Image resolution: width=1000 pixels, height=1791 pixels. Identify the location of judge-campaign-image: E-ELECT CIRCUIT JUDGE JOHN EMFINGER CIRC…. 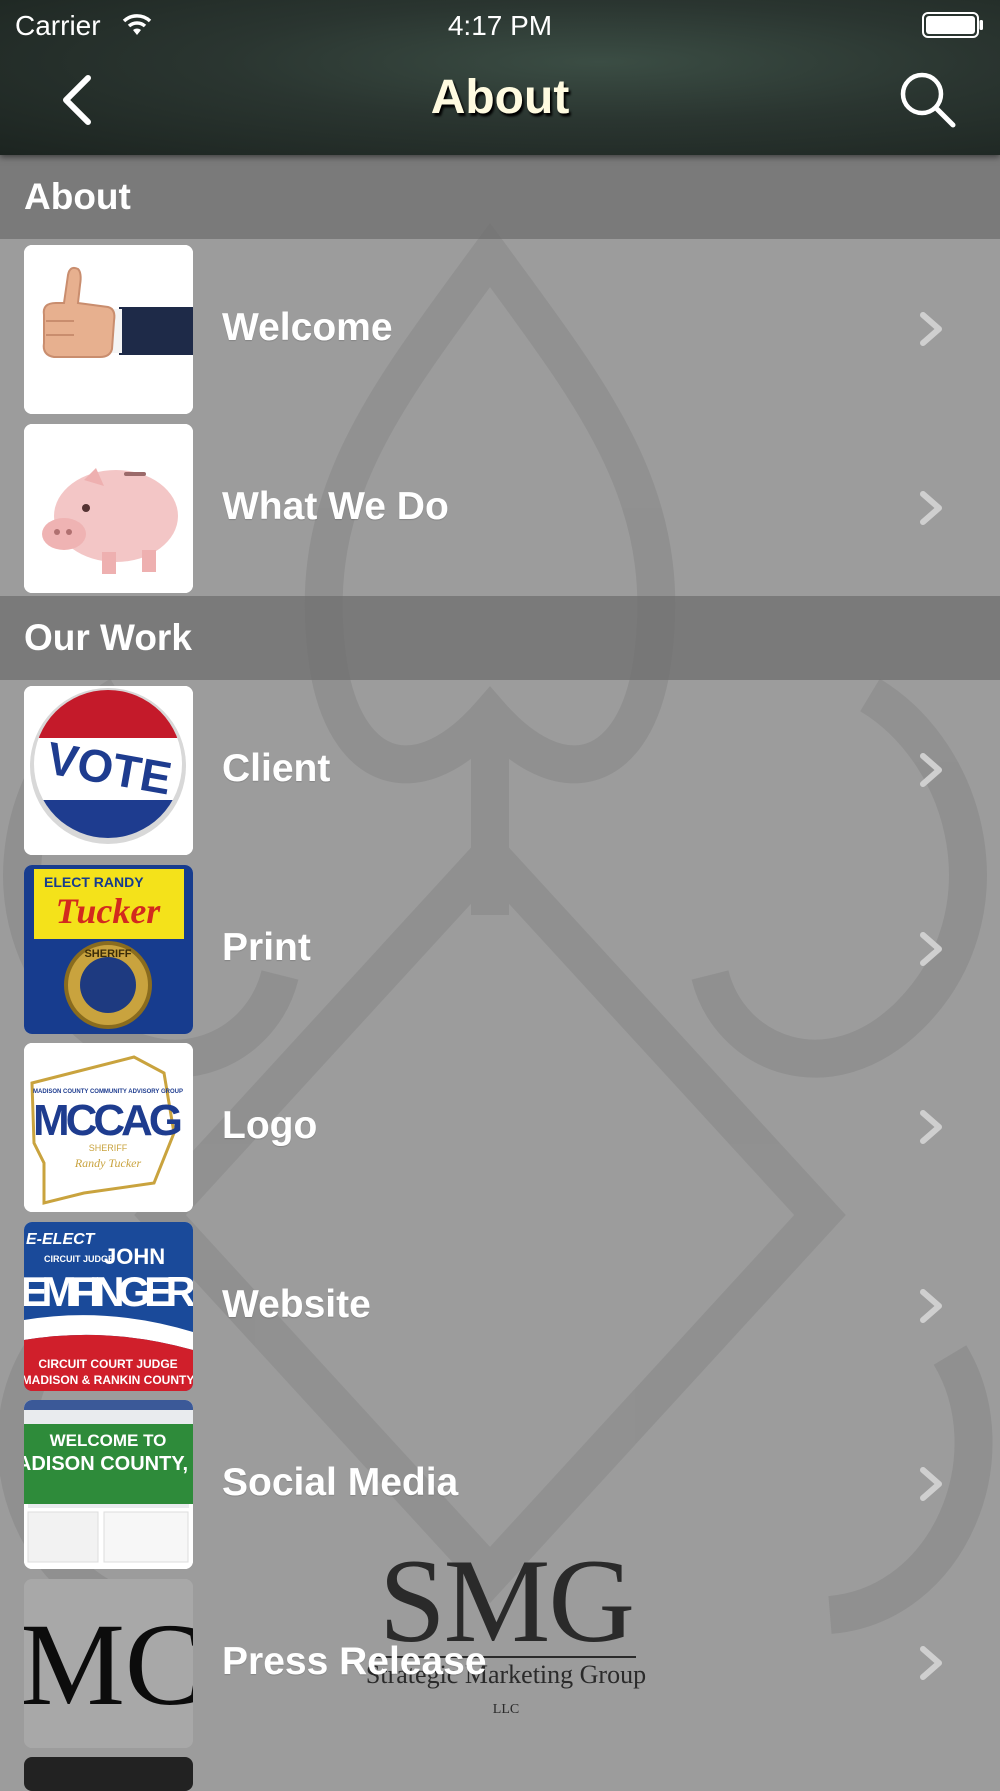
(108, 1306).